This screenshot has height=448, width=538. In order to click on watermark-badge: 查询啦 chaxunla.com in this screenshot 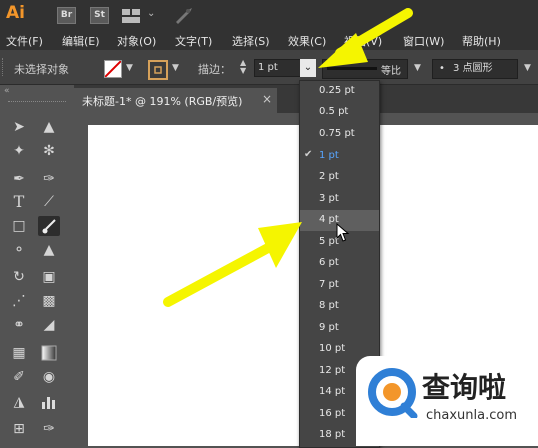, I will do `click(447, 401)`.